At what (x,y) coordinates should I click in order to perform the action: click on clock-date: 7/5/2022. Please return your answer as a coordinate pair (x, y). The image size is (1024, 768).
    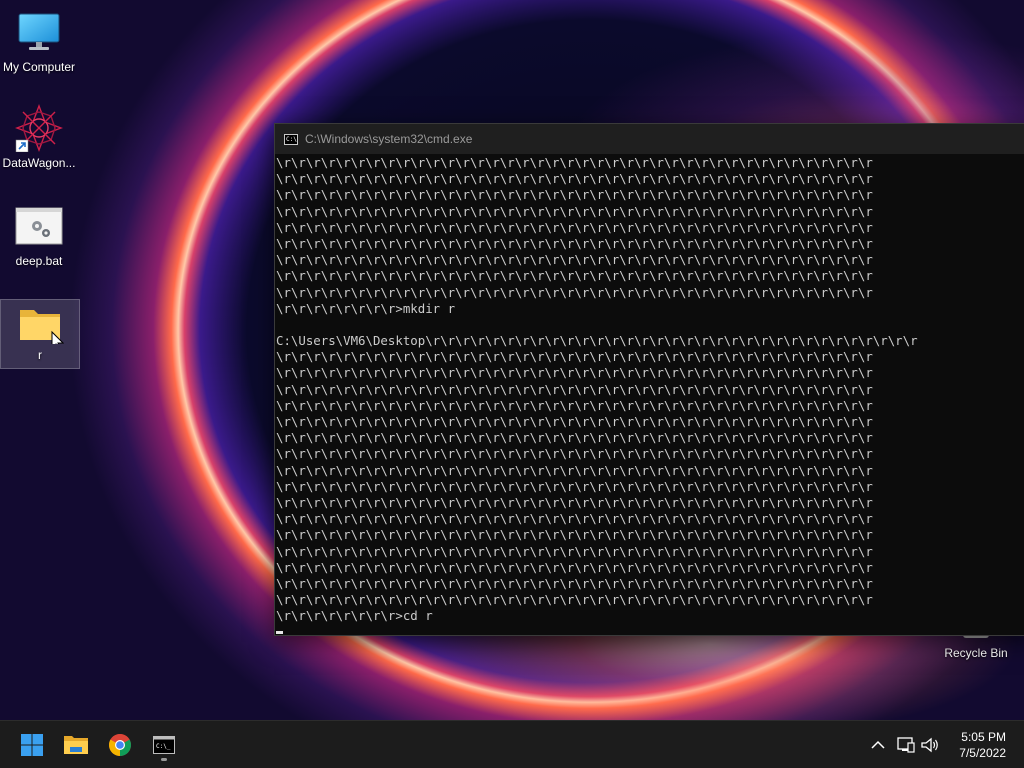
    Looking at the image, I should click on (982, 753).